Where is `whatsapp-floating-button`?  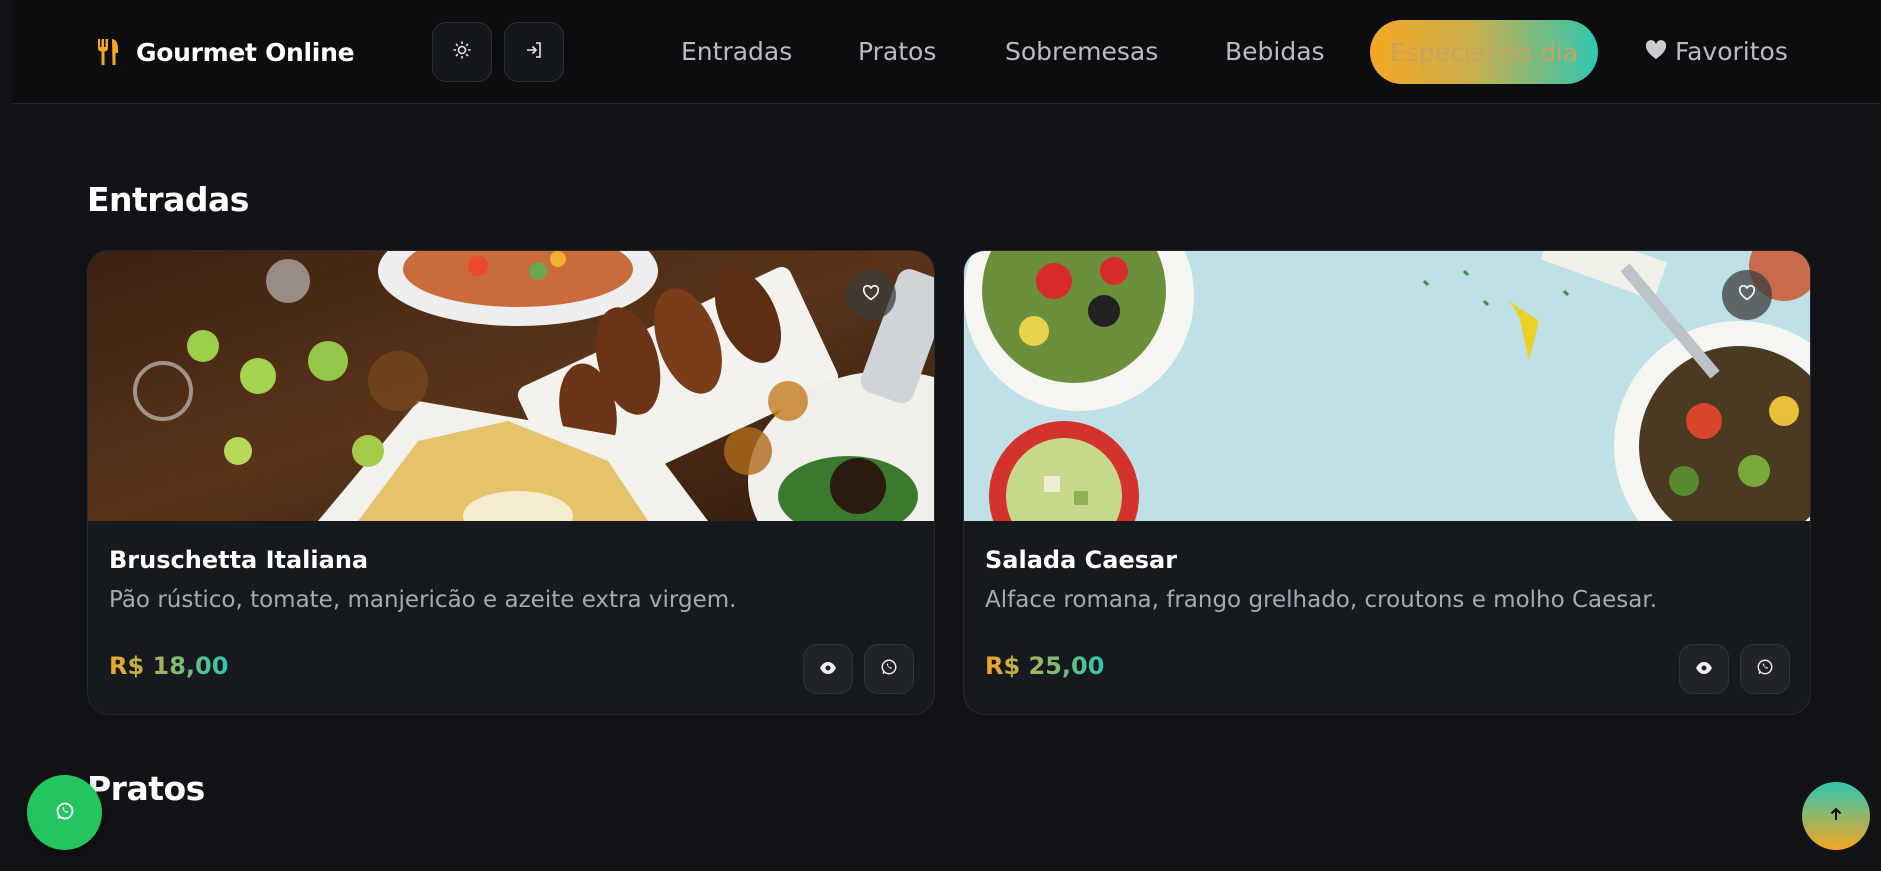
whatsapp-floating-button is located at coordinates (64, 812).